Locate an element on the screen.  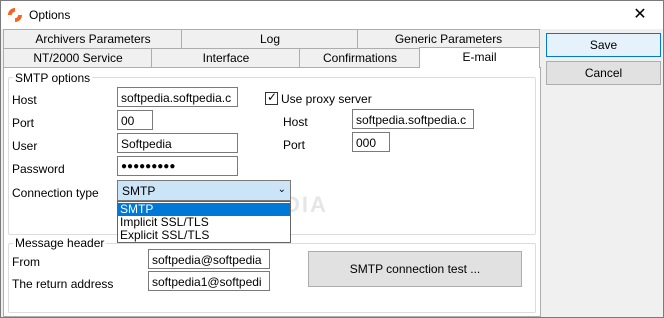
proxy-host-input: softpedia.softpedia.c is located at coordinates (413, 119).